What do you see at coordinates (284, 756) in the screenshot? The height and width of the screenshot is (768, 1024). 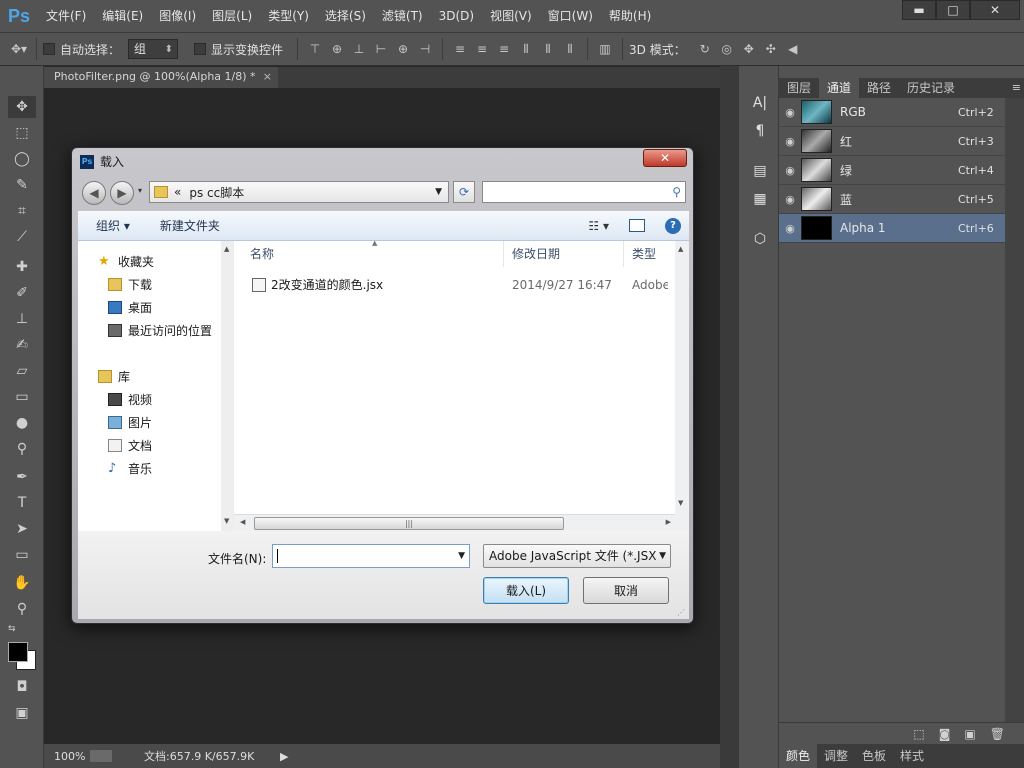 I see `status-menu-arrow: ▶` at bounding box center [284, 756].